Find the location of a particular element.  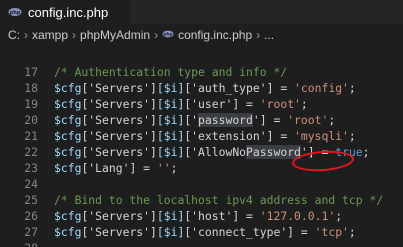

code-line: 20 $cfg['Servers'][$i]['user'] = 'root'; is located at coordinates (201, 111).